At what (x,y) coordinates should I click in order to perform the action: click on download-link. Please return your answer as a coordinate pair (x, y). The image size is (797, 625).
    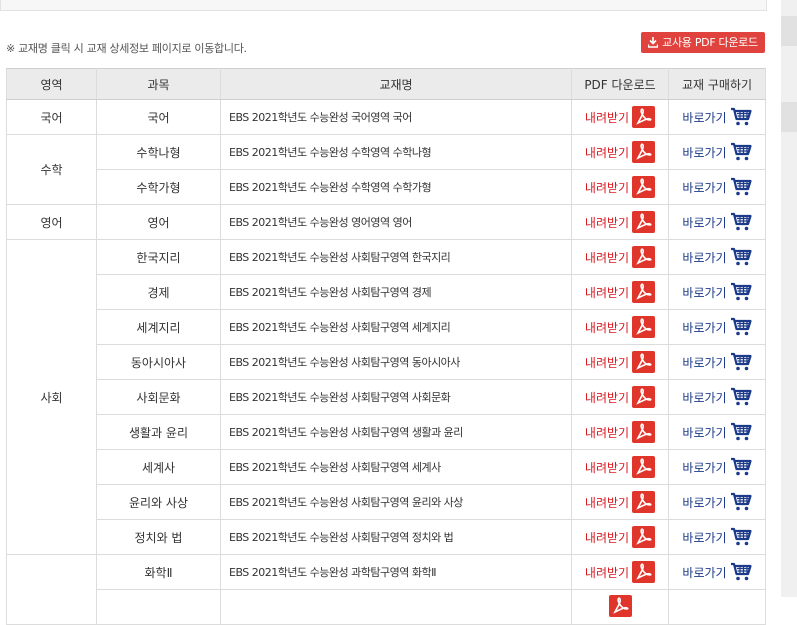
    Looking at the image, I should click on (620, 605).